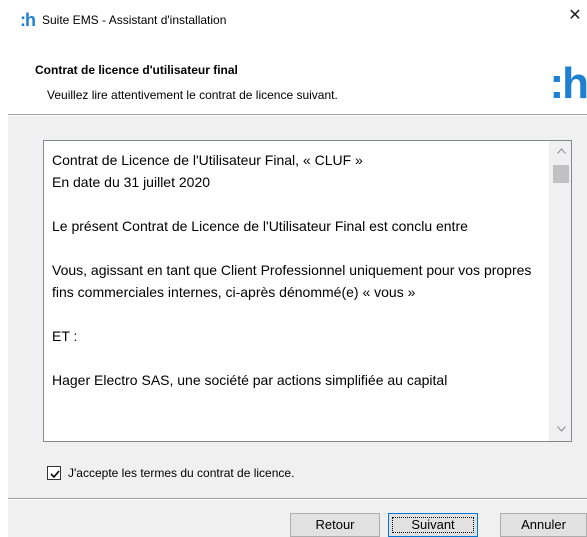 Image resolution: width=587 pixels, height=537 pixels. What do you see at coordinates (561, 174) in the screenshot?
I see `scrollbar-thumb` at bounding box center [561, 174].